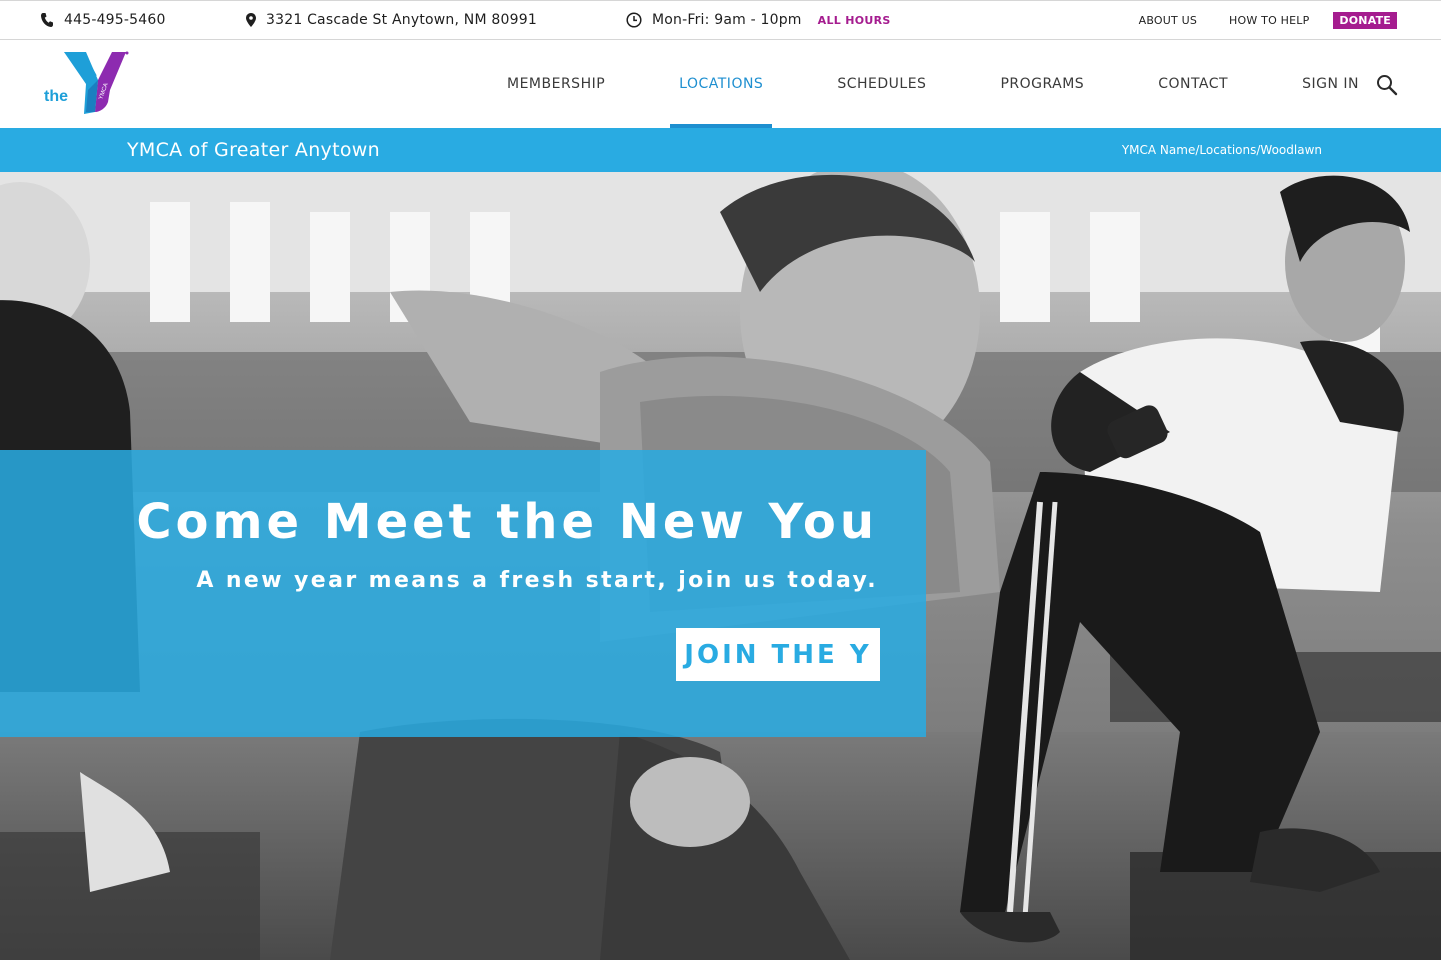 The height and width of the screenshot is (960, 1441). What do you see at coordinates (854, 20) in the screenshot?
I see `all-hours-link: ALL HOURS` at bounding box center [854, 20].